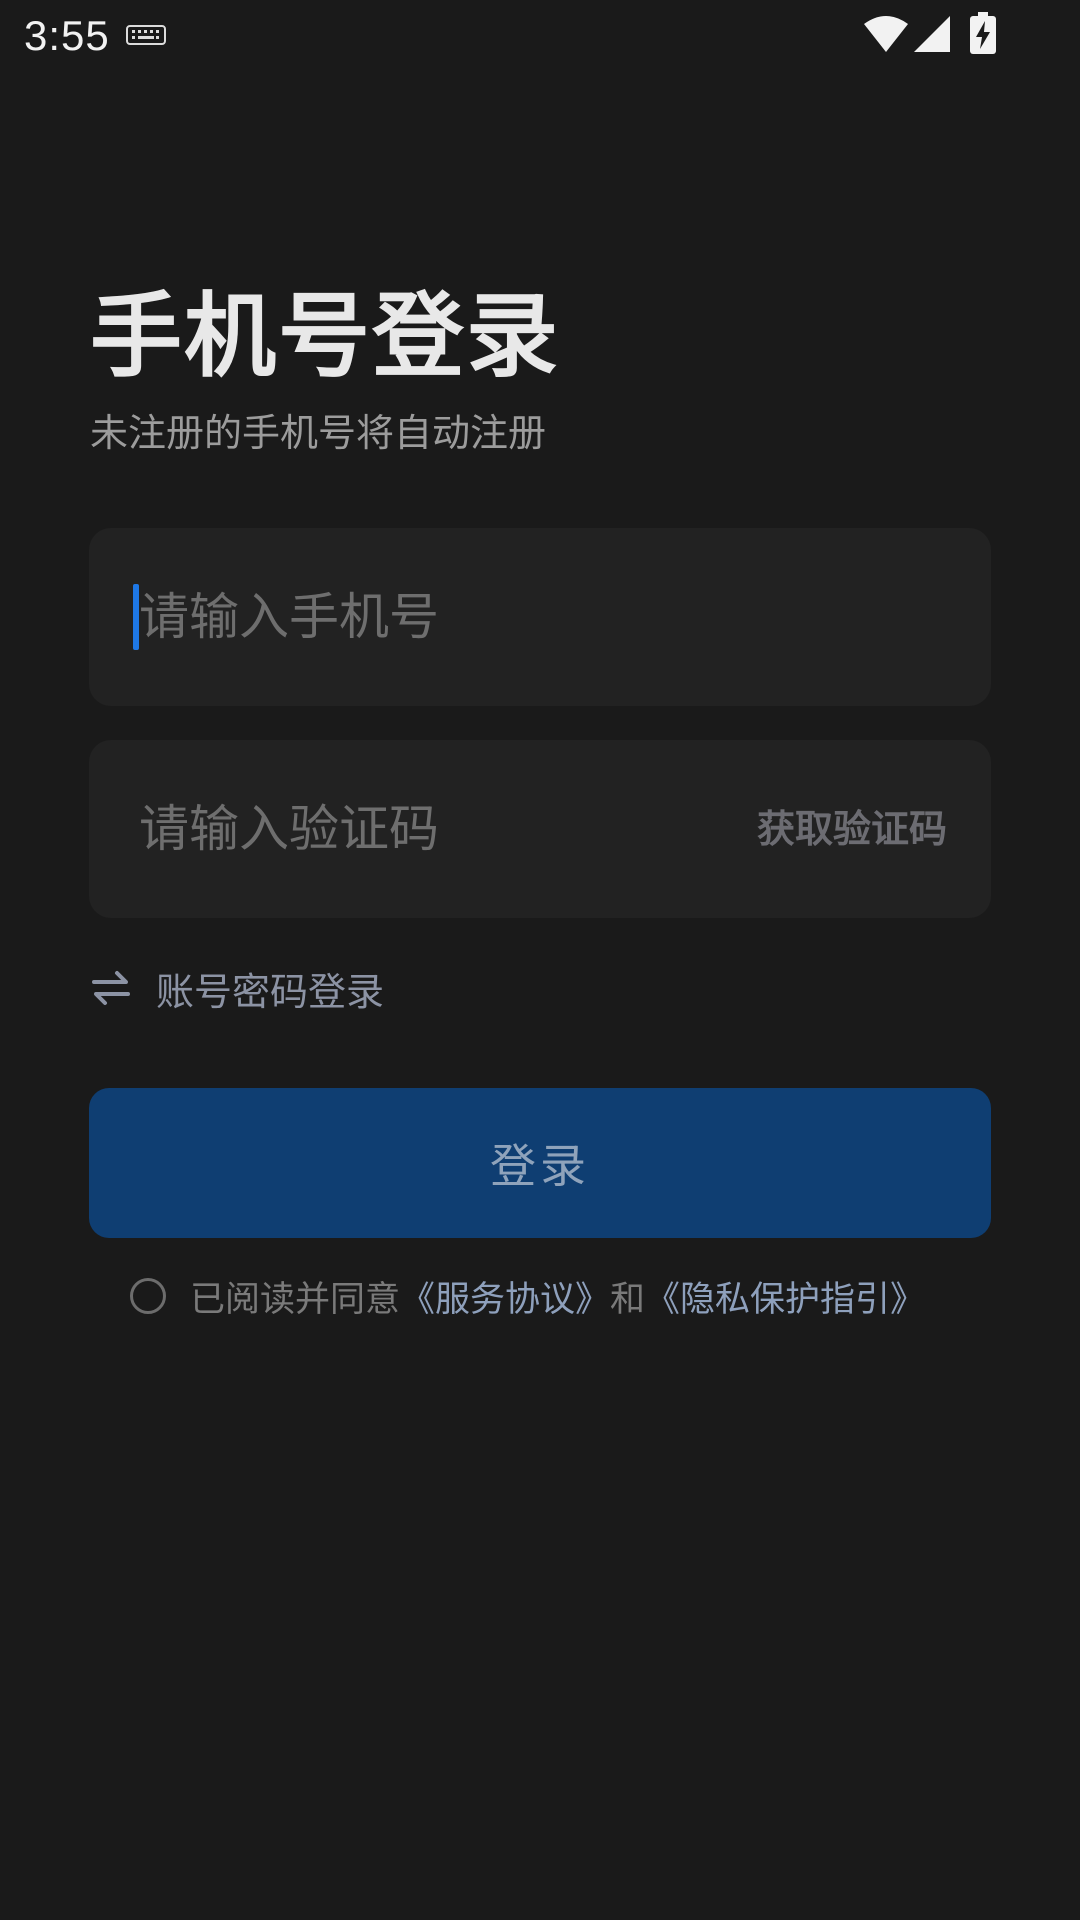  Describe the element at coordinates (505, 1296) in the screenshot. I see `service-agreement-link: 《服务协议》` at that location.